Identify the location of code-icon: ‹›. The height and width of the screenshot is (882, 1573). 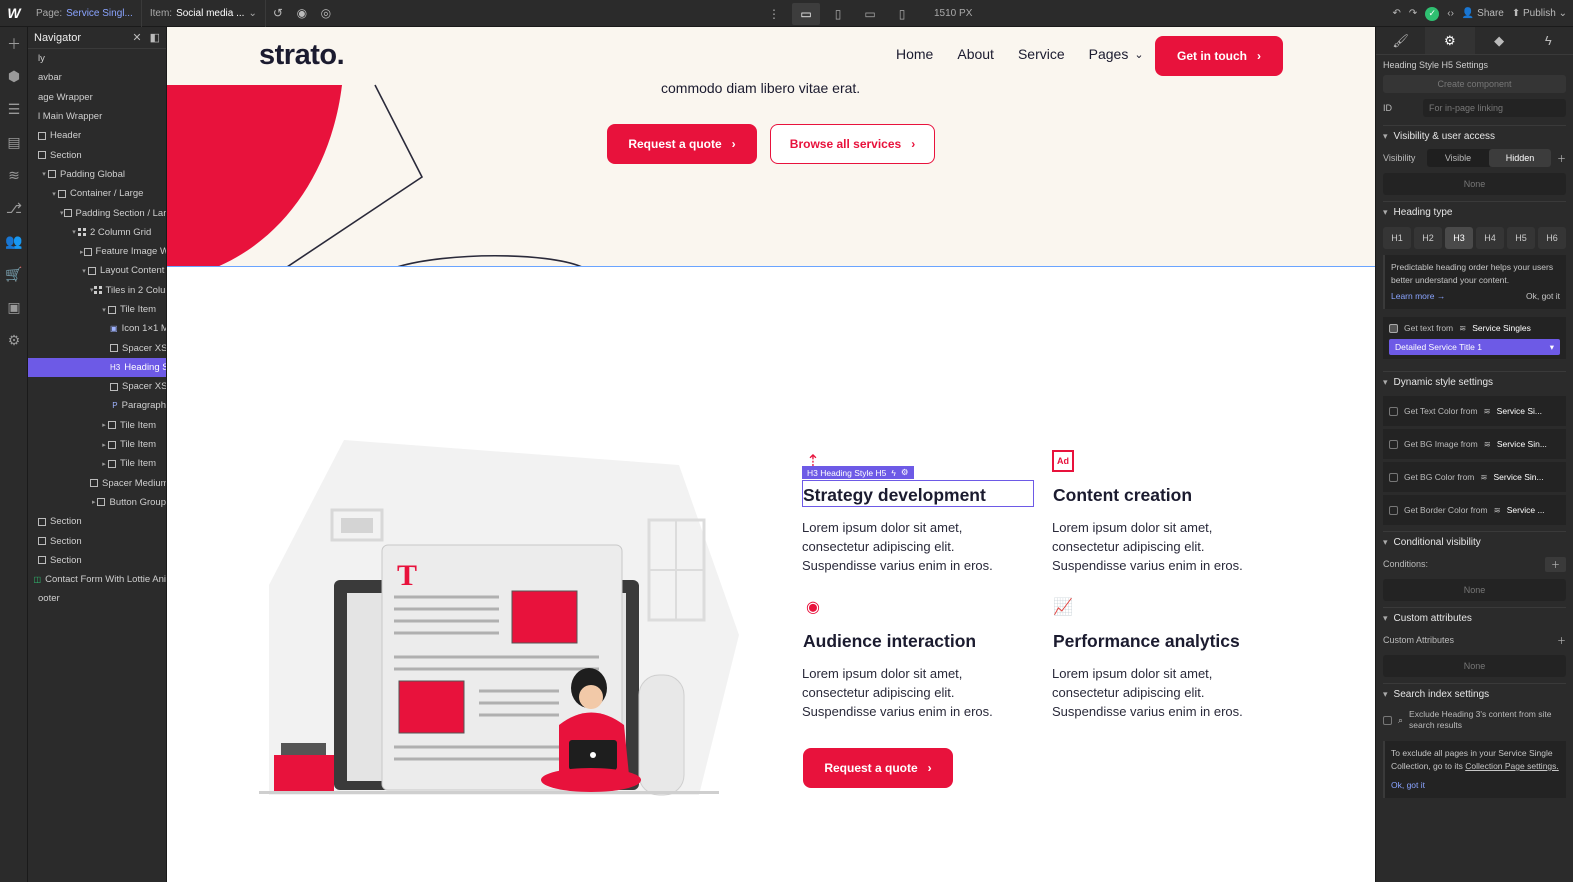
(1450, 13).